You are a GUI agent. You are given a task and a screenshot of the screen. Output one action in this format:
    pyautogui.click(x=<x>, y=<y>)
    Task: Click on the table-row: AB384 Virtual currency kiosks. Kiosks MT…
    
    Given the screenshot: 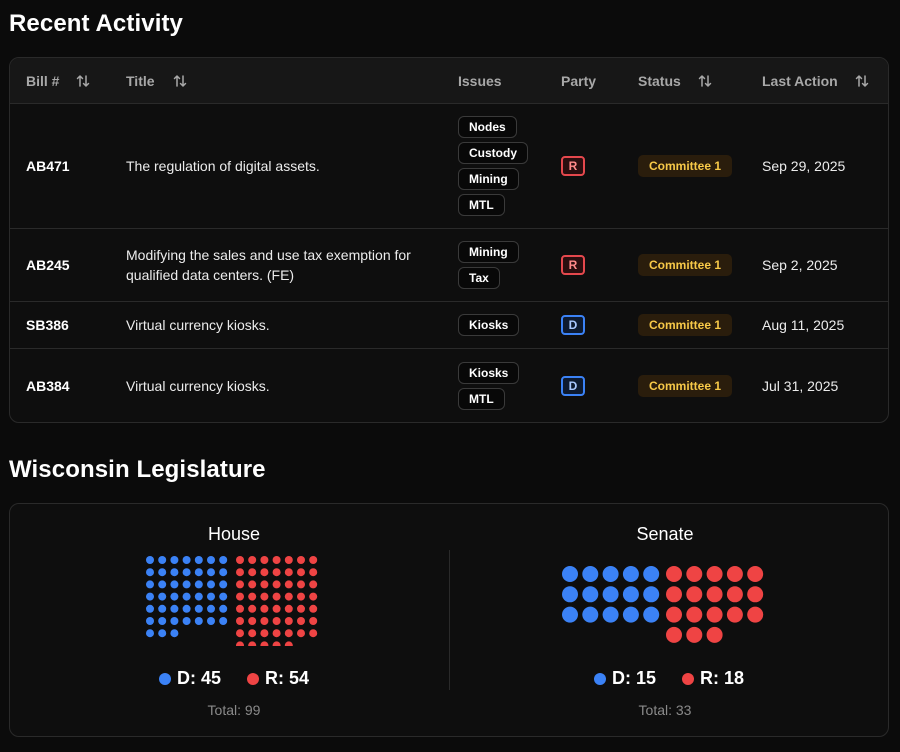 What is the action you would take?
    pyautogui.click(x=449, y=385)
    